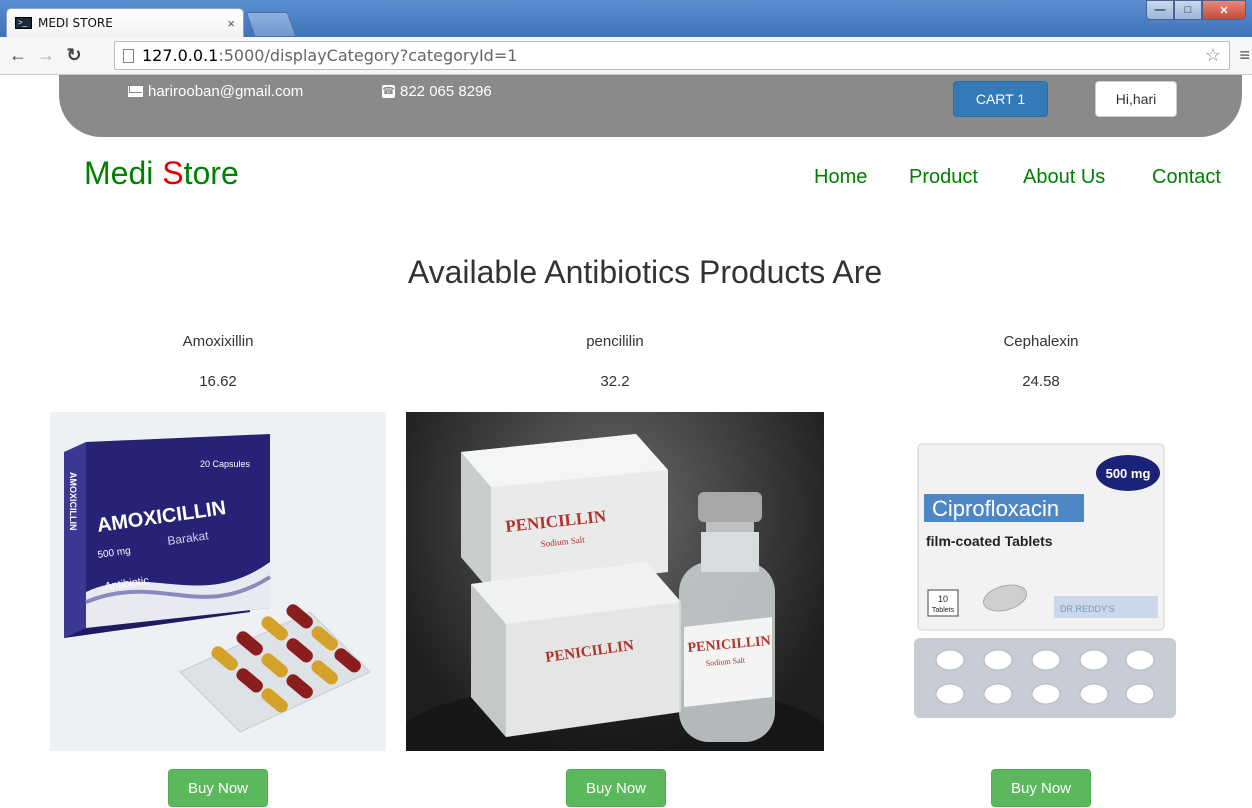  Describe the element at coordinates (218, 381) in the screenshot. I see `product-price: 16.62` at that location.